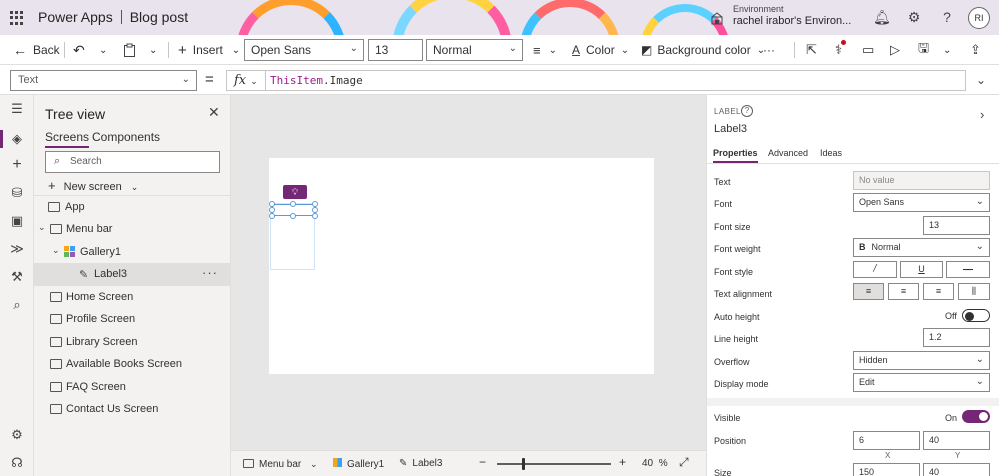 This screenshot has width=999, height=476. What do you see at coordinates (17, 221) in the screenshot?
I see `media-icon: ▣` at bounding box center [17, 221].